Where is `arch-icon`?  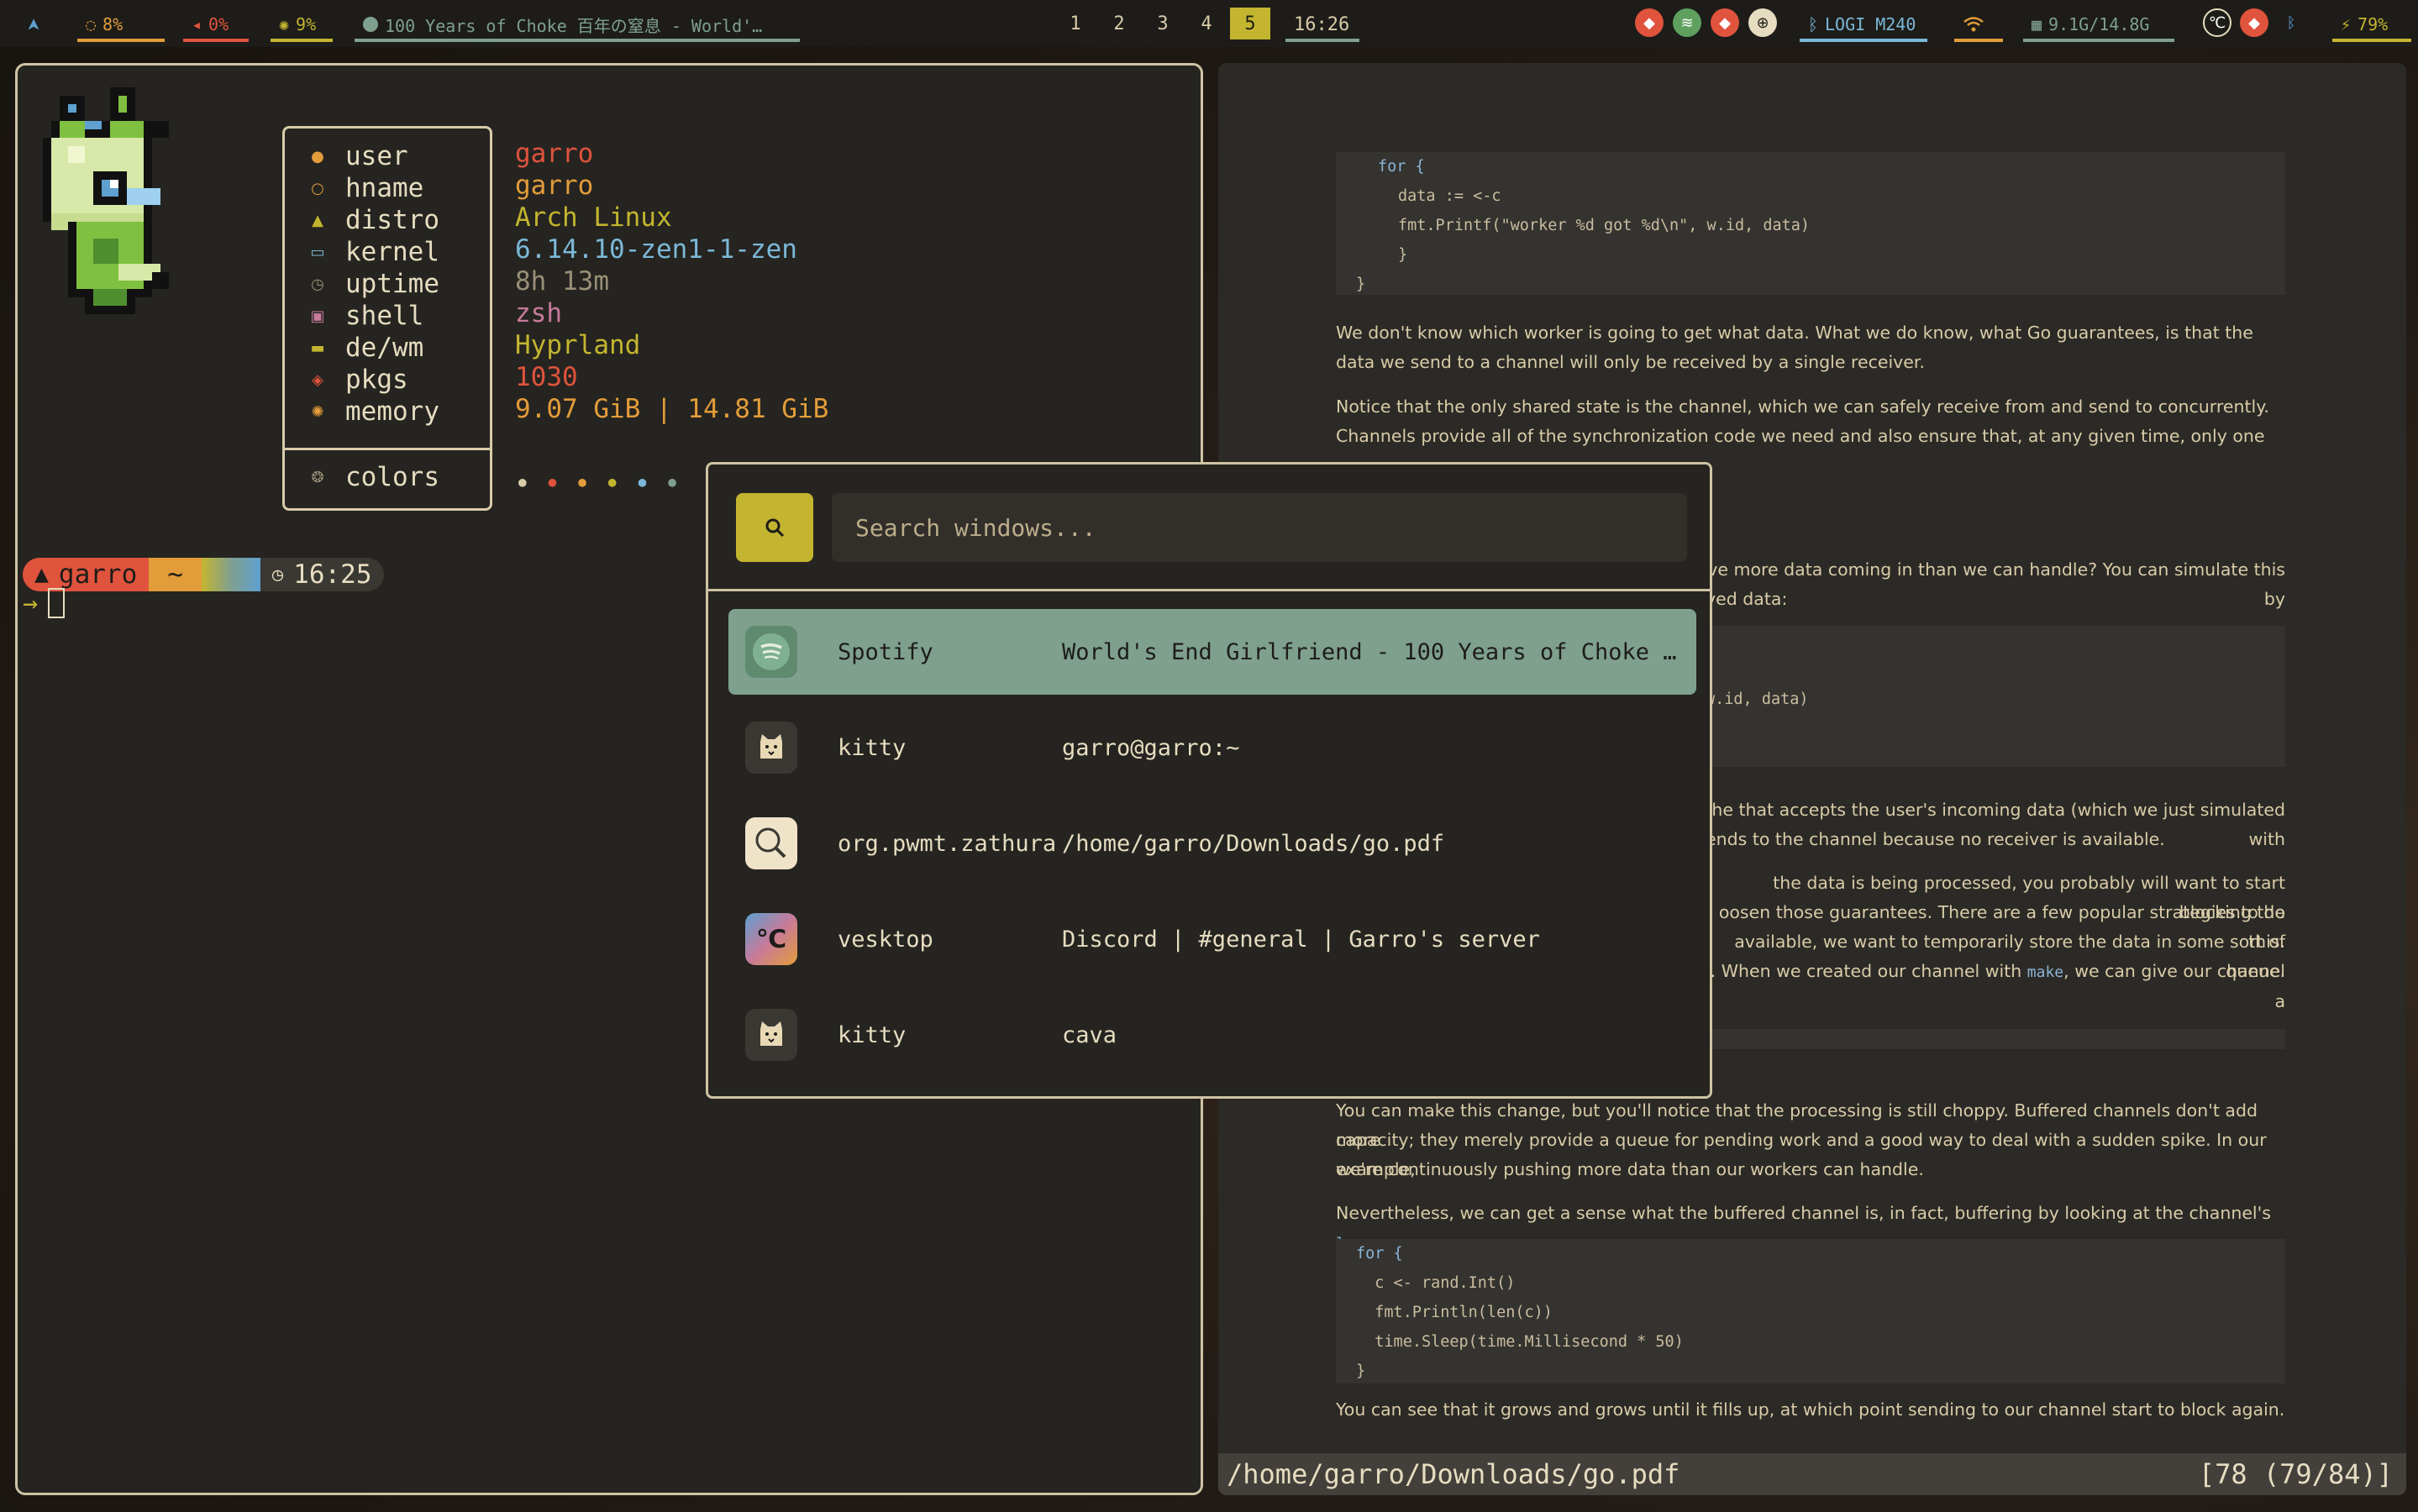 arch-icon is located at coordinates (33, 24).